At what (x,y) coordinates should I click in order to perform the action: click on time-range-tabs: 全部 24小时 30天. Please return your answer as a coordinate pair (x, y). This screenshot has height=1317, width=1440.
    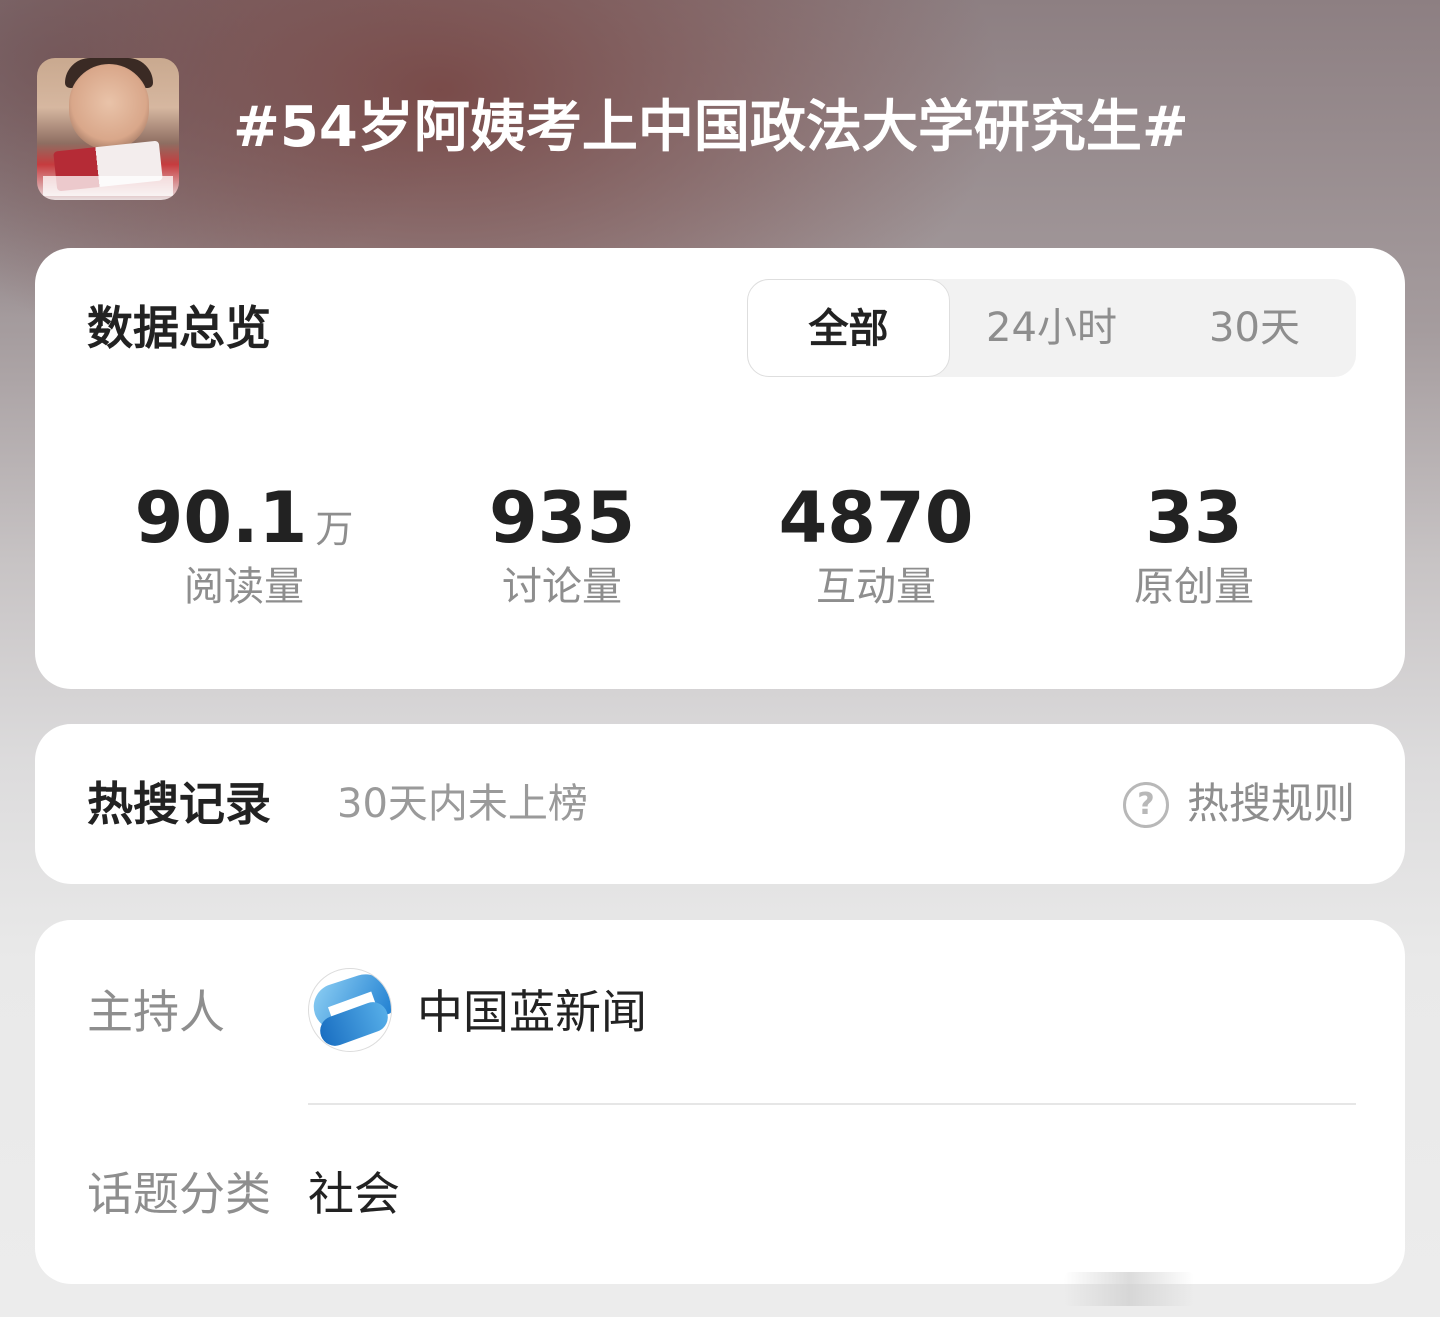
    Looking at the image, I should click on (1051, 328).